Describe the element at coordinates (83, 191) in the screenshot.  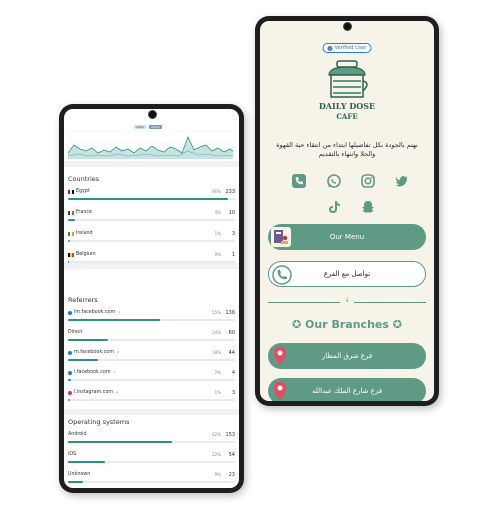
I see `country-label: Egypt` at that location.